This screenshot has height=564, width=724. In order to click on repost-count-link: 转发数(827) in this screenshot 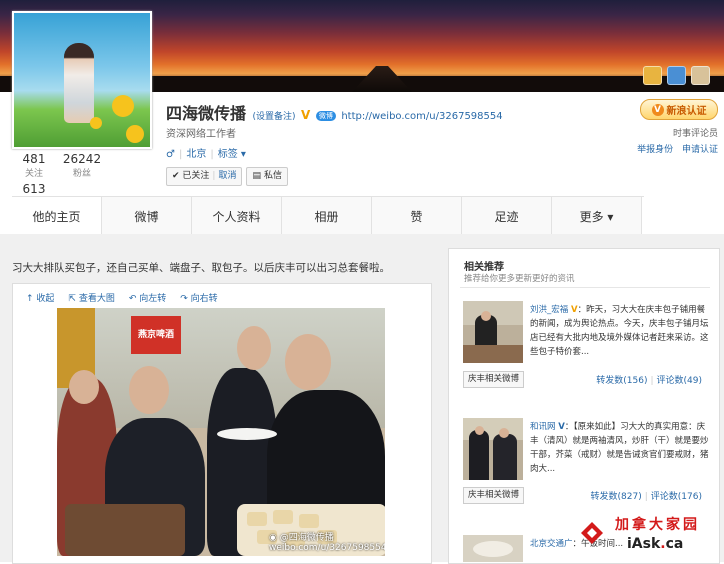, I will do `click(616, 497)`.